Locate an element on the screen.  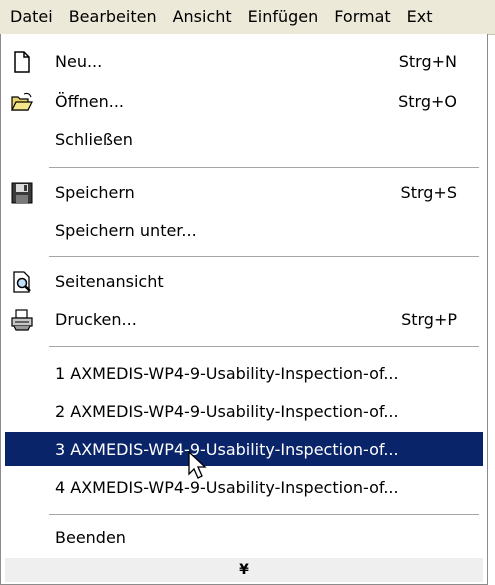
menu-item-shortcut: Strg+P is located at coordinates (429, 319).